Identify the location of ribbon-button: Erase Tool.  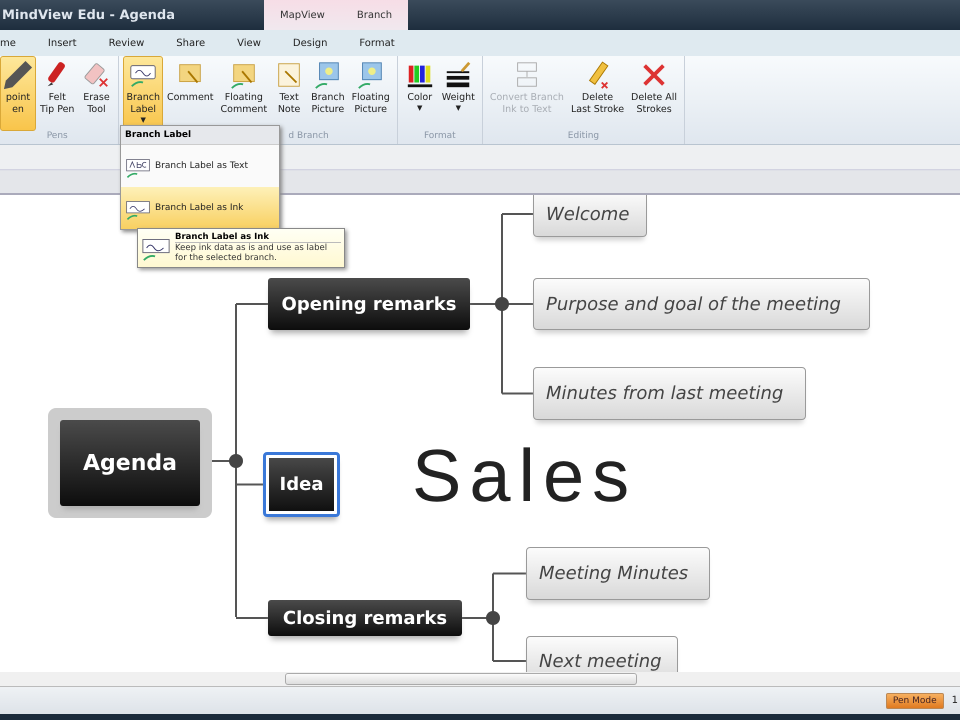
(96, 93).